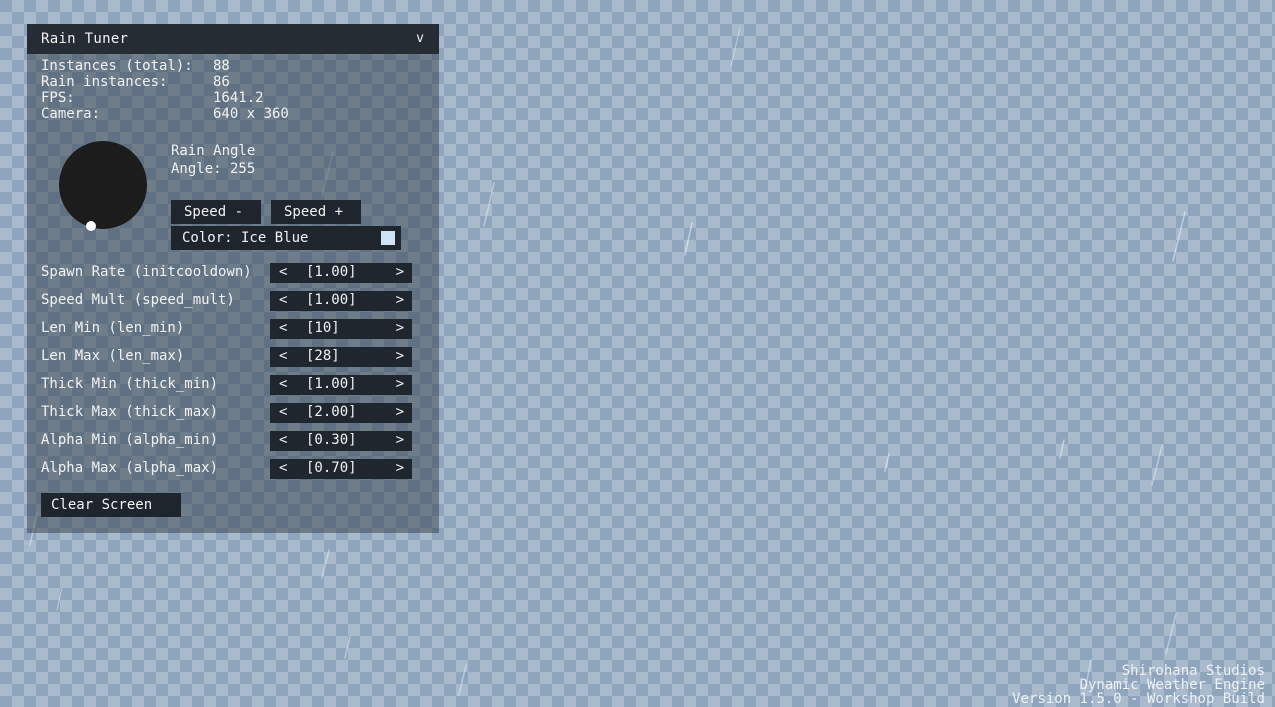 This screenshot has height=707, width=1275. I want to click on stat-label: Camera:, so click(71, 114).